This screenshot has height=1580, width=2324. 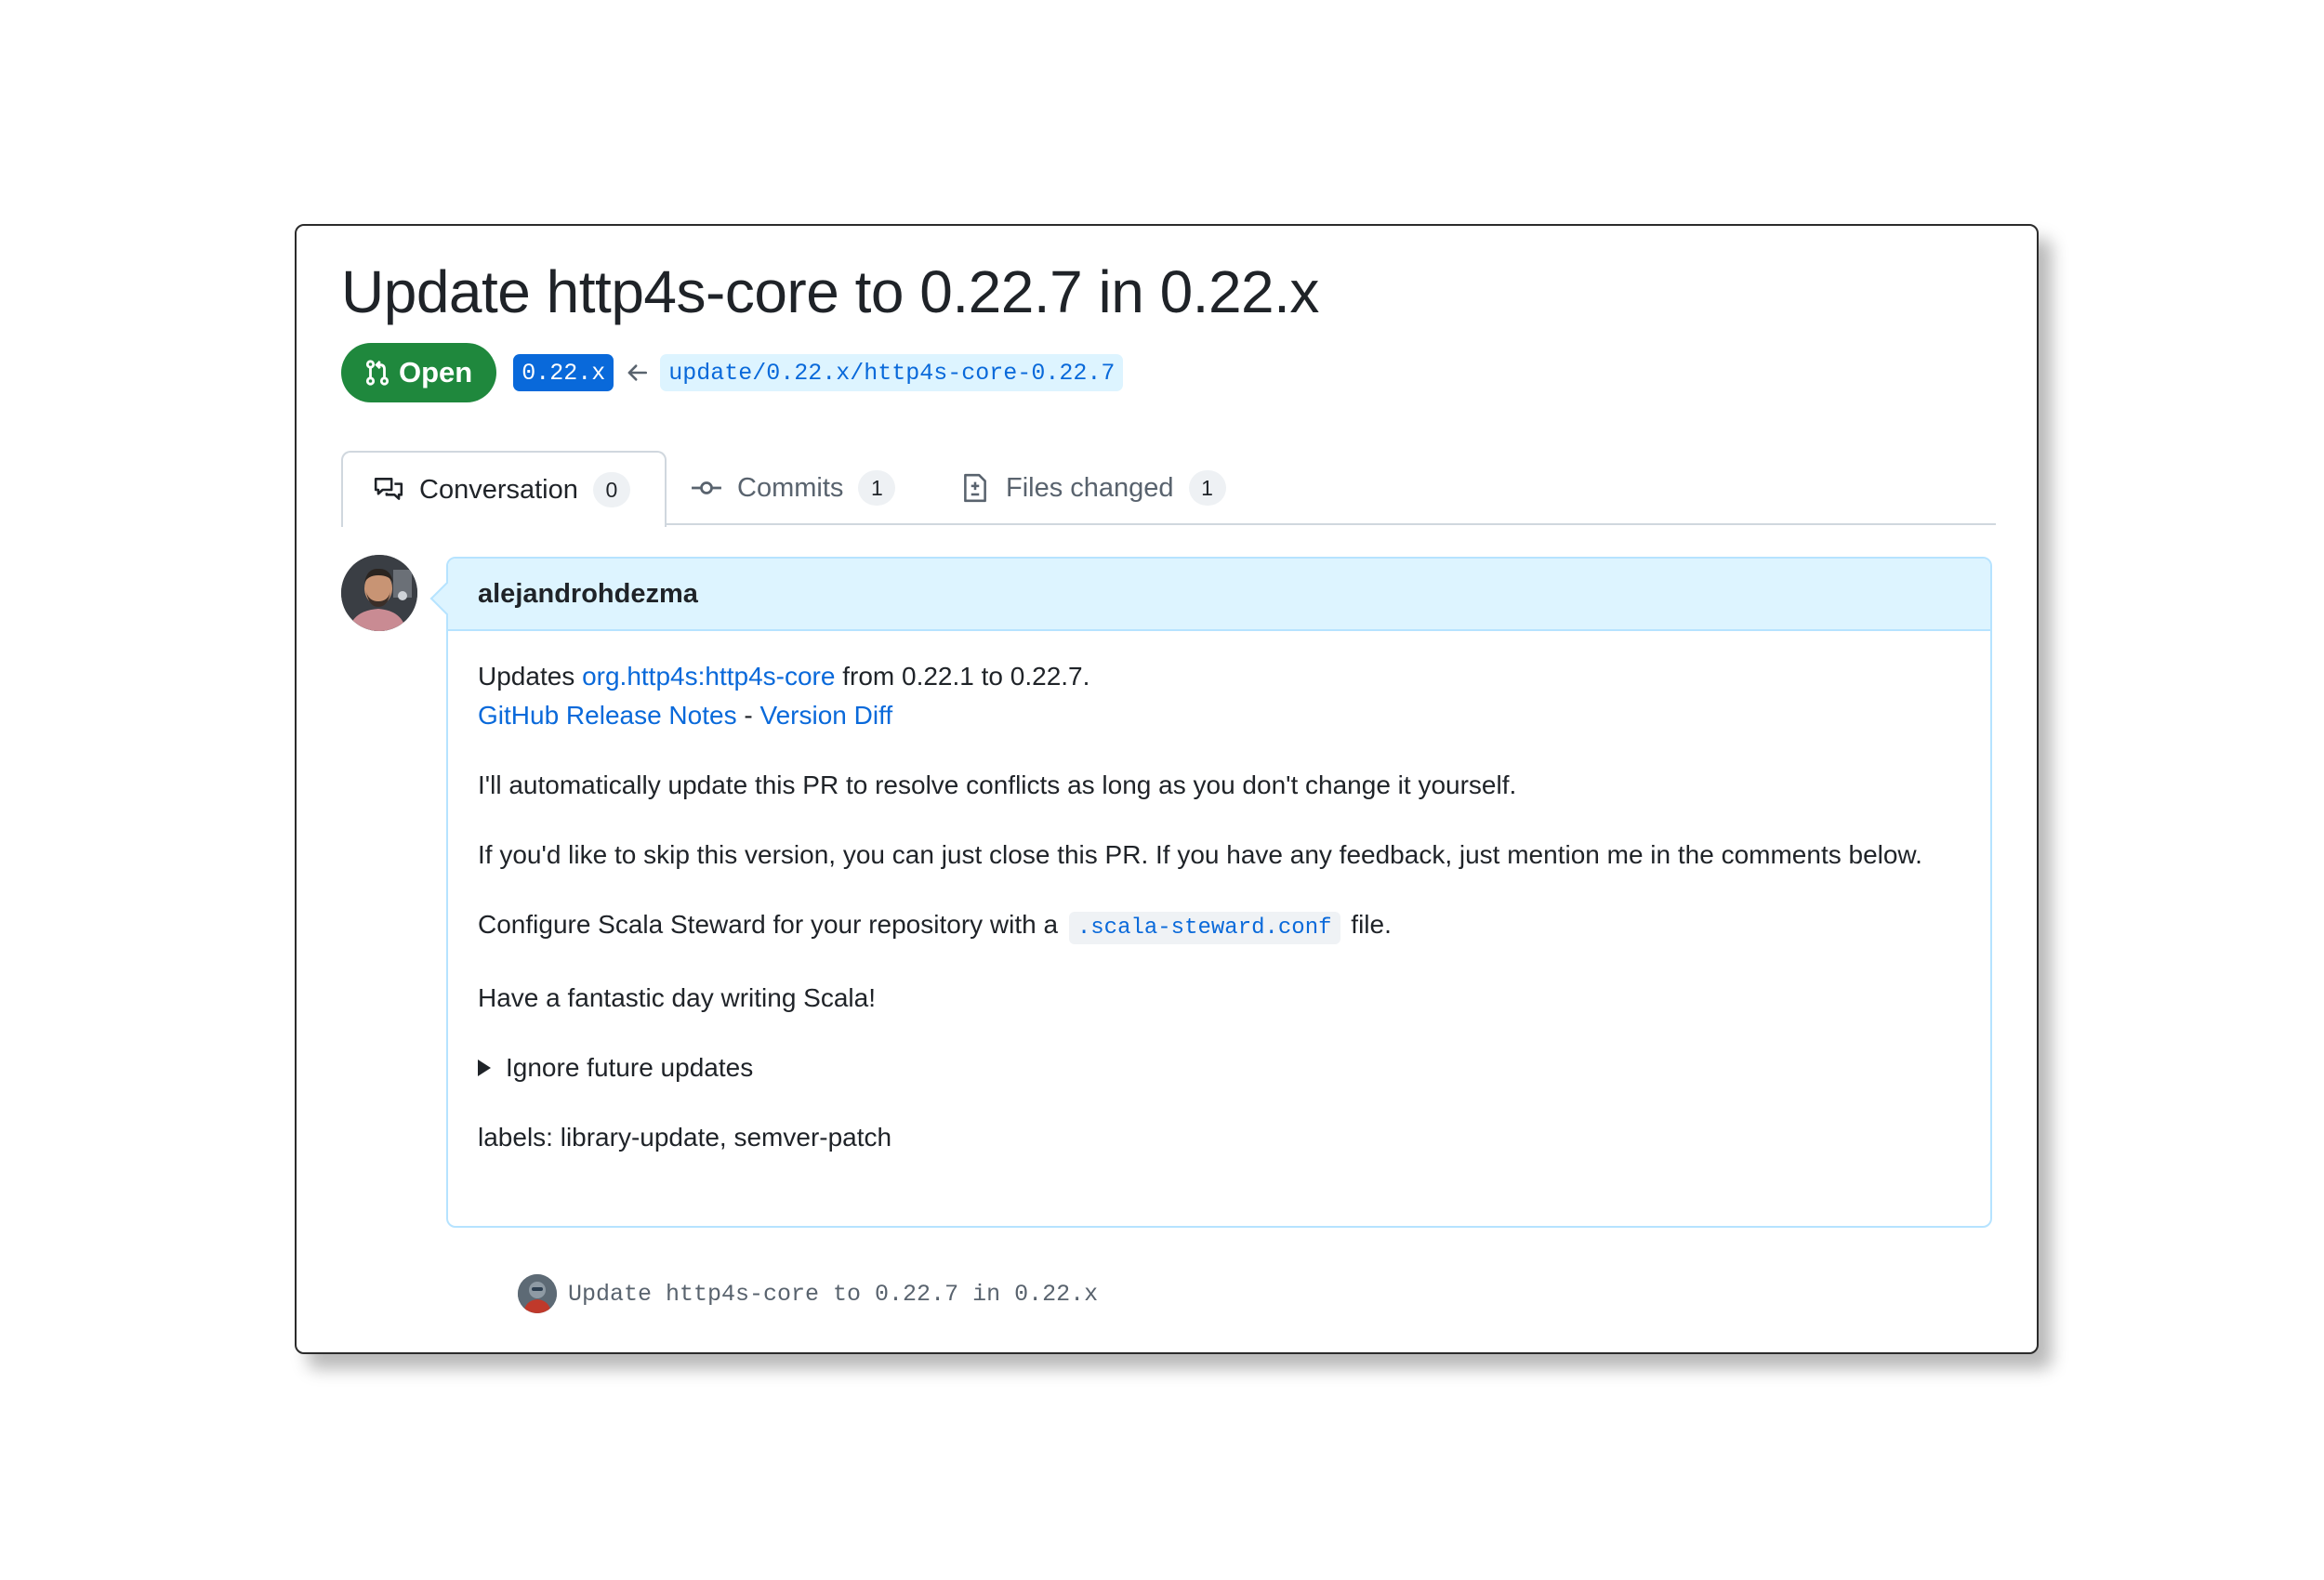 I want to click on tab-files-changed: Files changed 1, so click(x=1092, y=488).